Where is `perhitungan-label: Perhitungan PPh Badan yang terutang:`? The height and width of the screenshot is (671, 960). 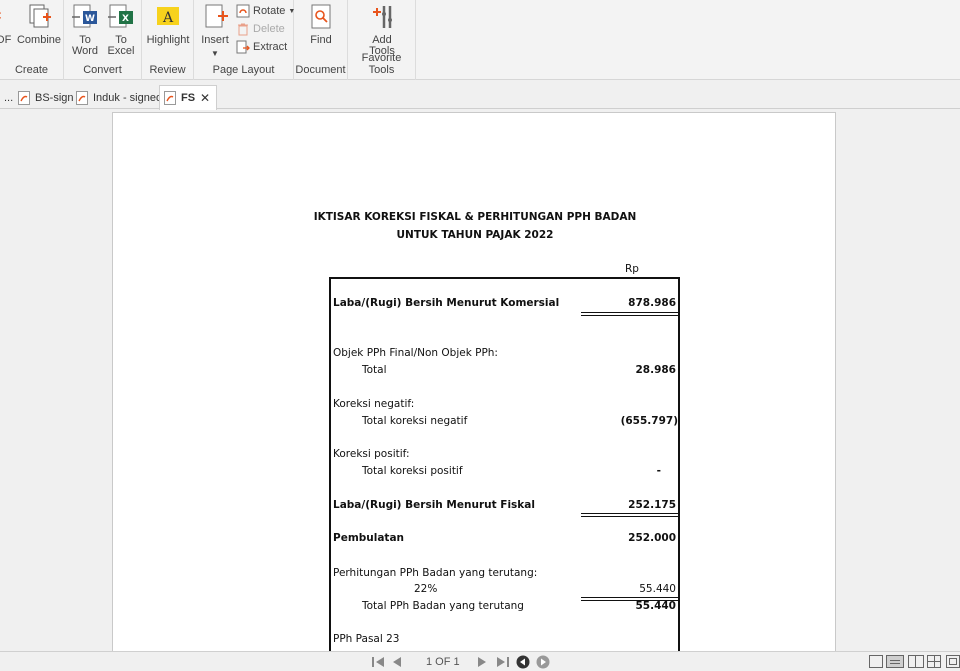 perhitungan-label: Perhitungan PPh Badan yang terutang: is located at coordinates (435, 573).